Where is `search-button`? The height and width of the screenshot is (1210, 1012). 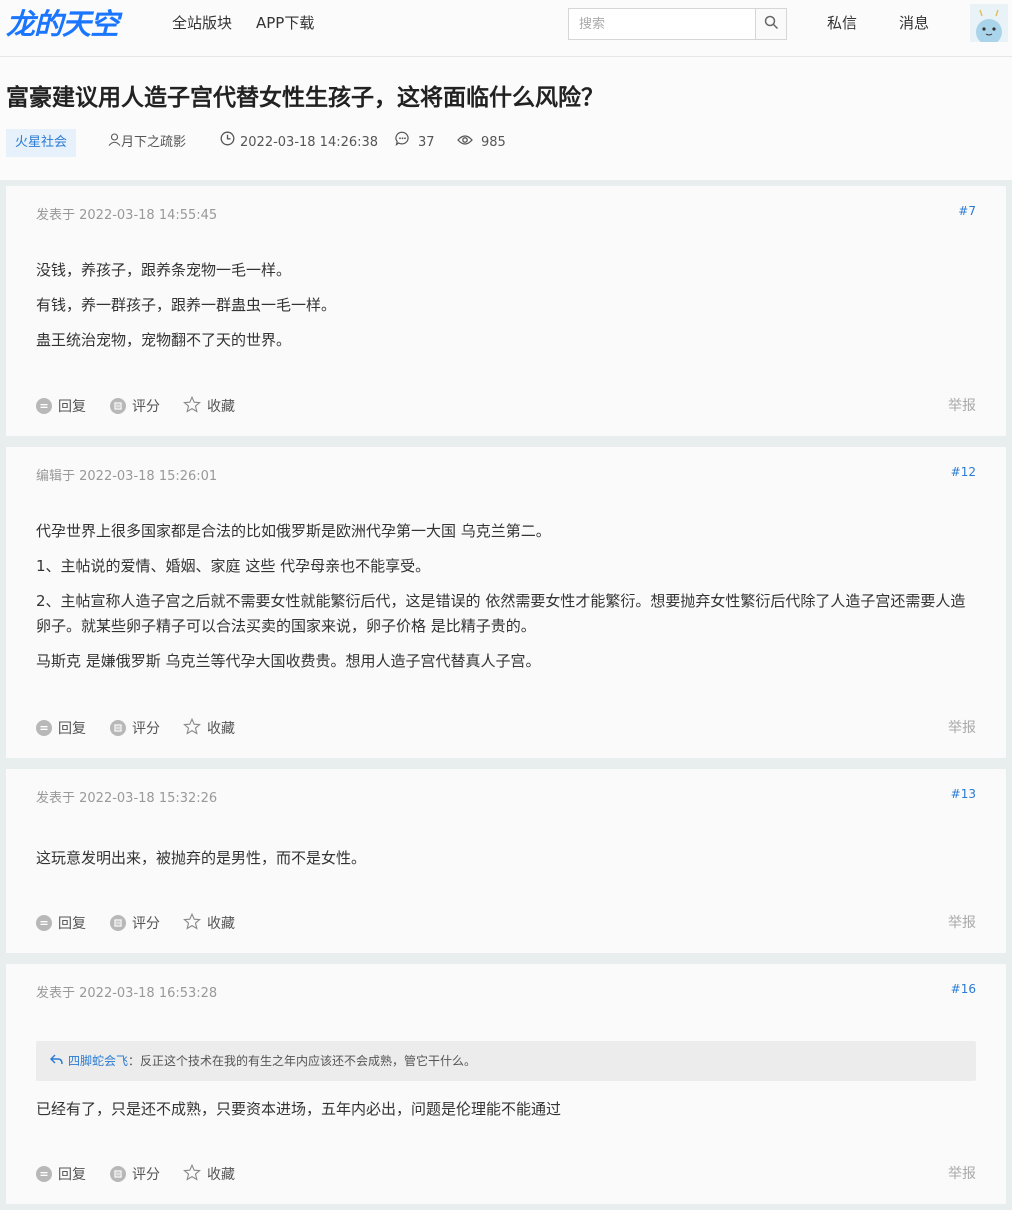 search-button is located at coordinates (770, 24).